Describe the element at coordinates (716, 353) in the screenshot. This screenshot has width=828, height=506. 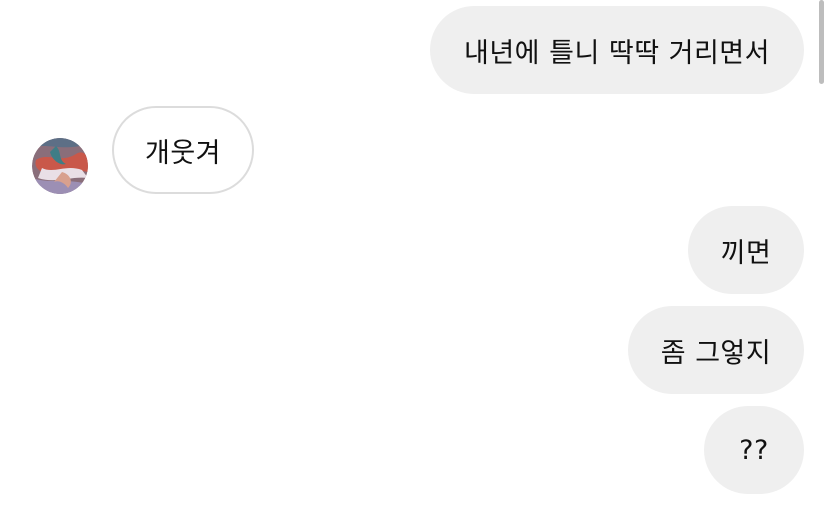
I see `message-text: 좀 그엏지` at that location.